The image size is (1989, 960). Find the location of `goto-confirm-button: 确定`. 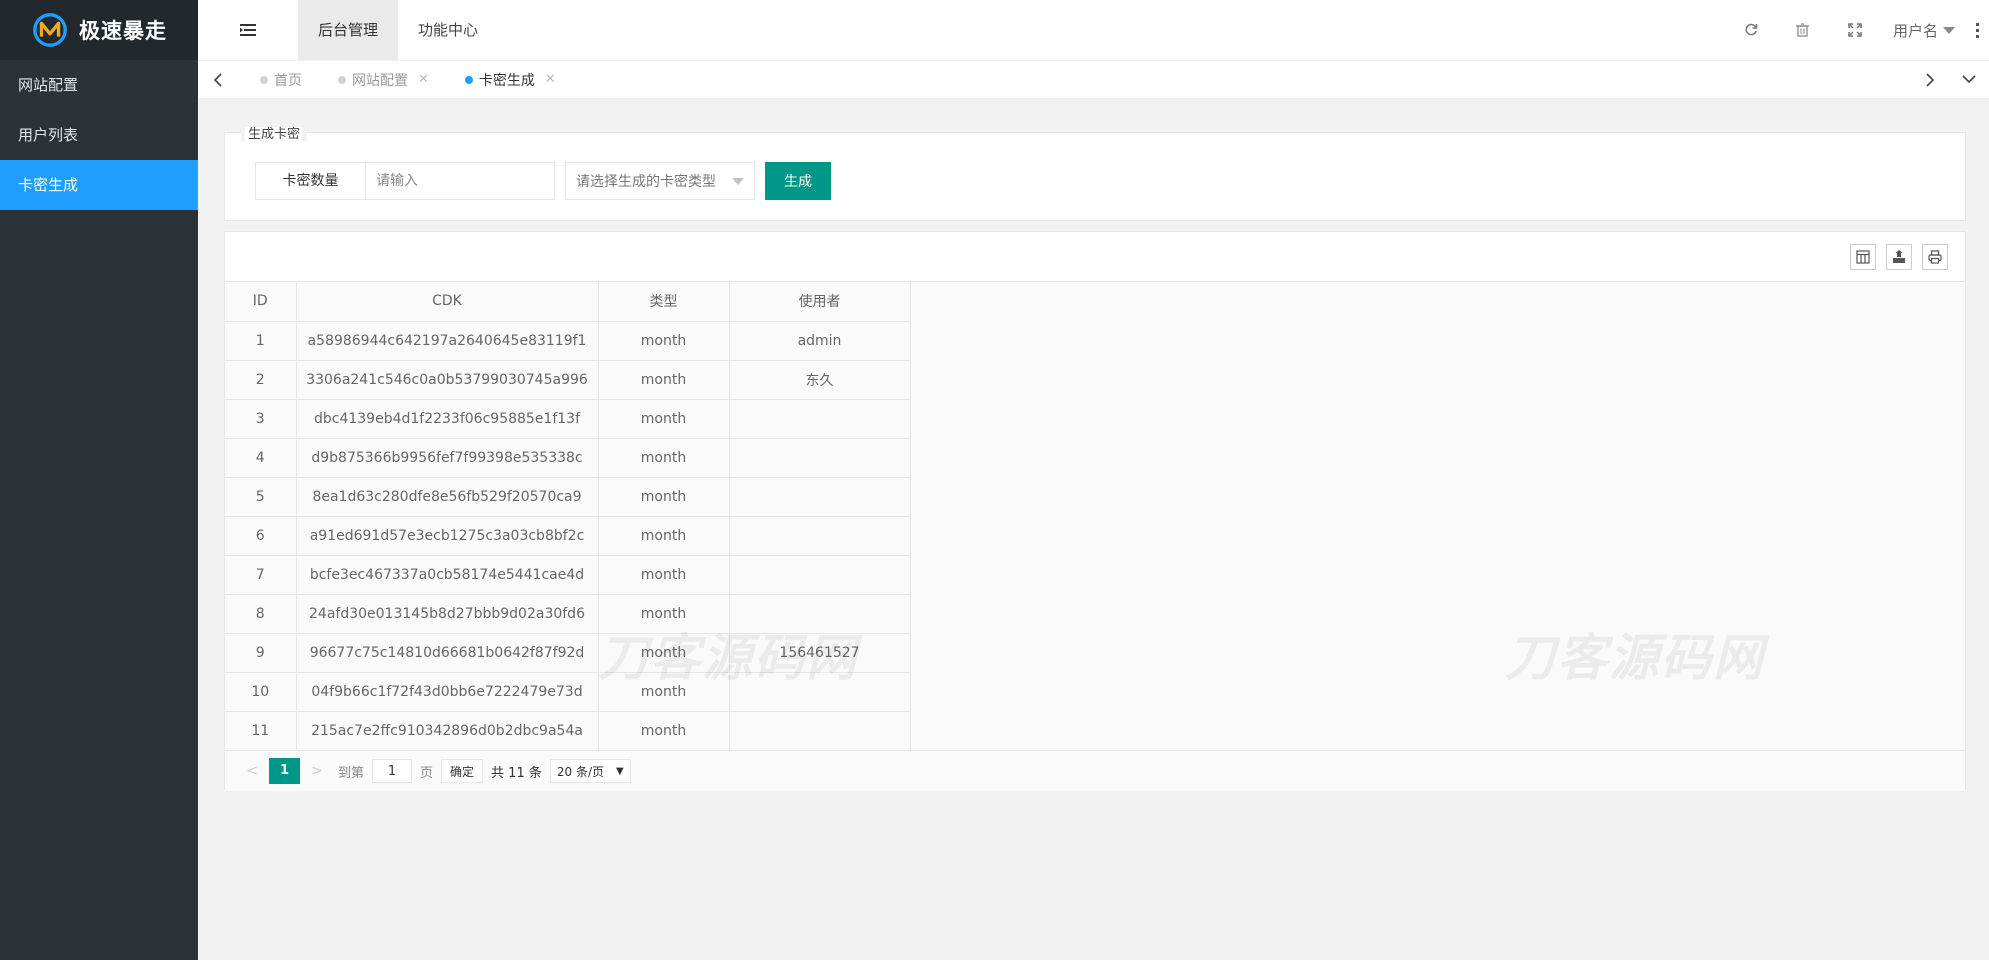

goto-confirm-button: 确定 is located at coordinates (462, 771).